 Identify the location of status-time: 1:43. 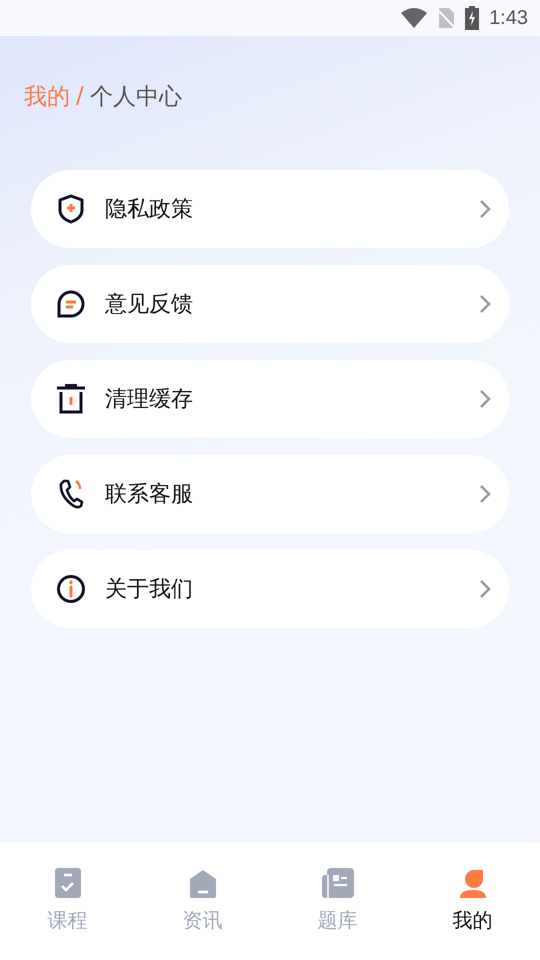
(508, 18).